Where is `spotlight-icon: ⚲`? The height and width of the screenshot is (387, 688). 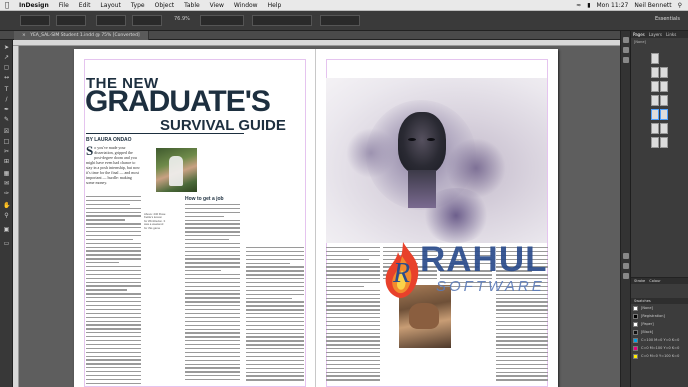 spotlight-icon: ⚲ is located at coordinates (680, 5).